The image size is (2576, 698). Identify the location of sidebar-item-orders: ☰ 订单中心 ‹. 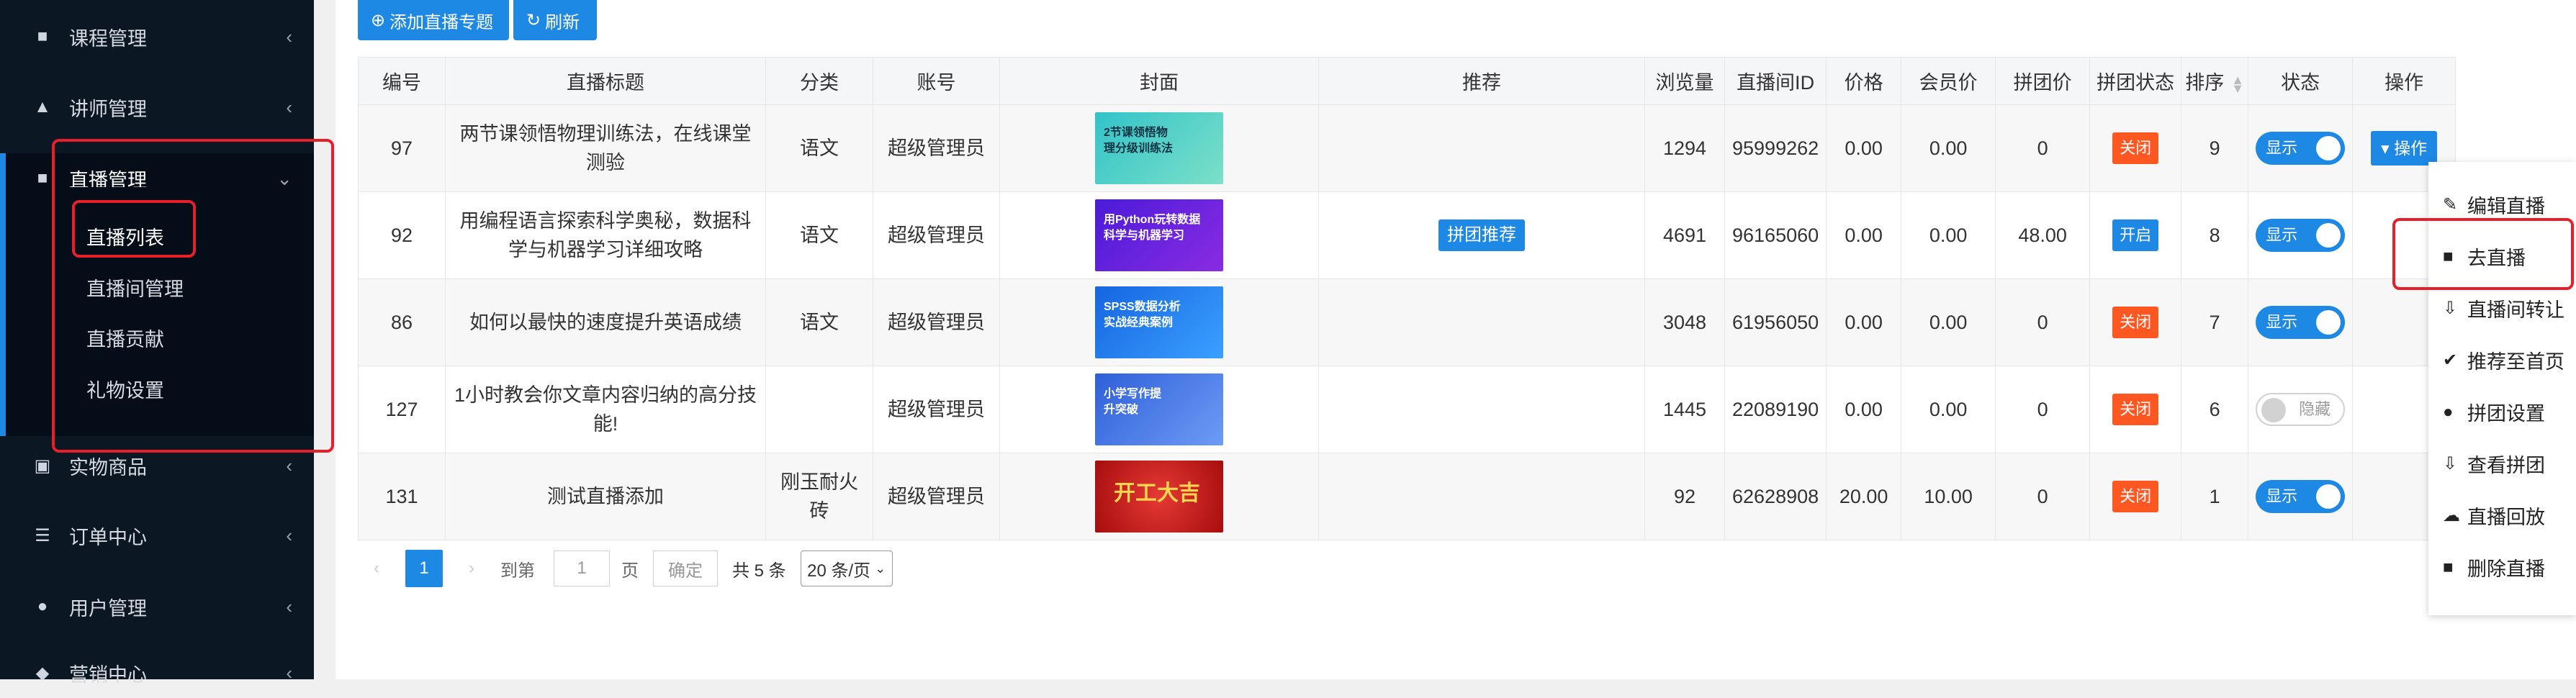
(157, 535).